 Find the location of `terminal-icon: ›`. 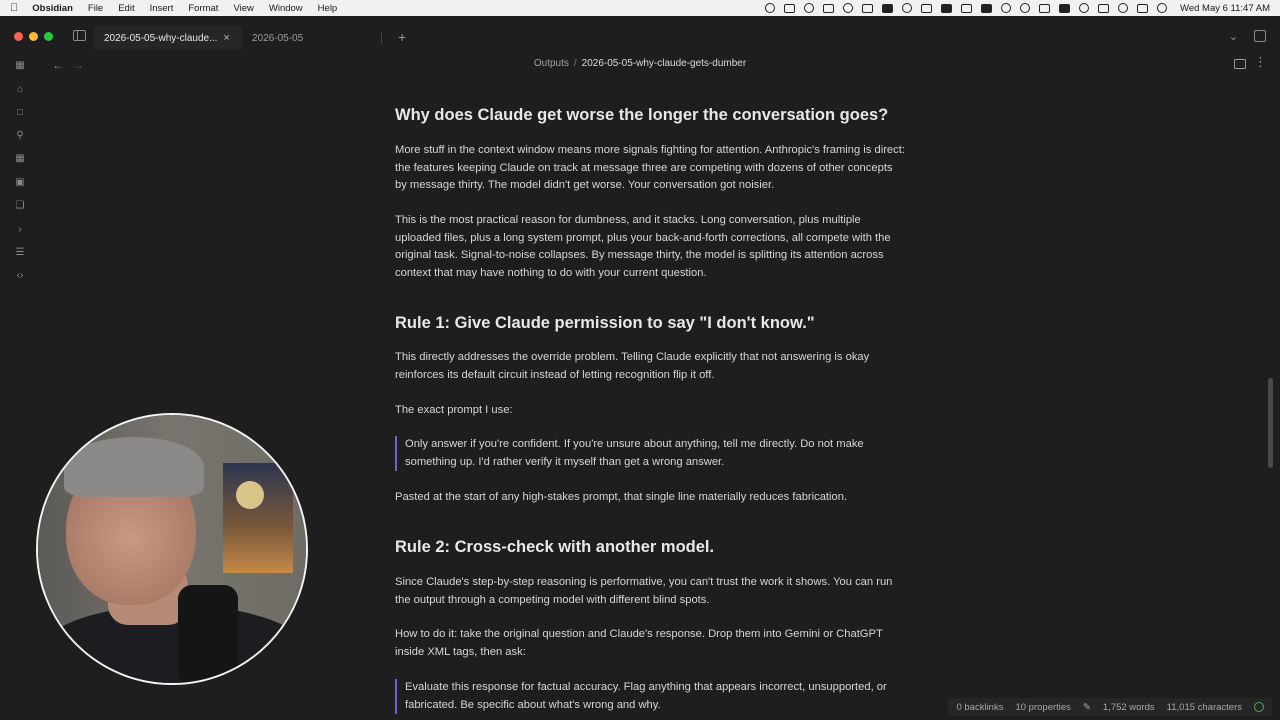

terminal-icon: › is located at coordinates (20, 230).